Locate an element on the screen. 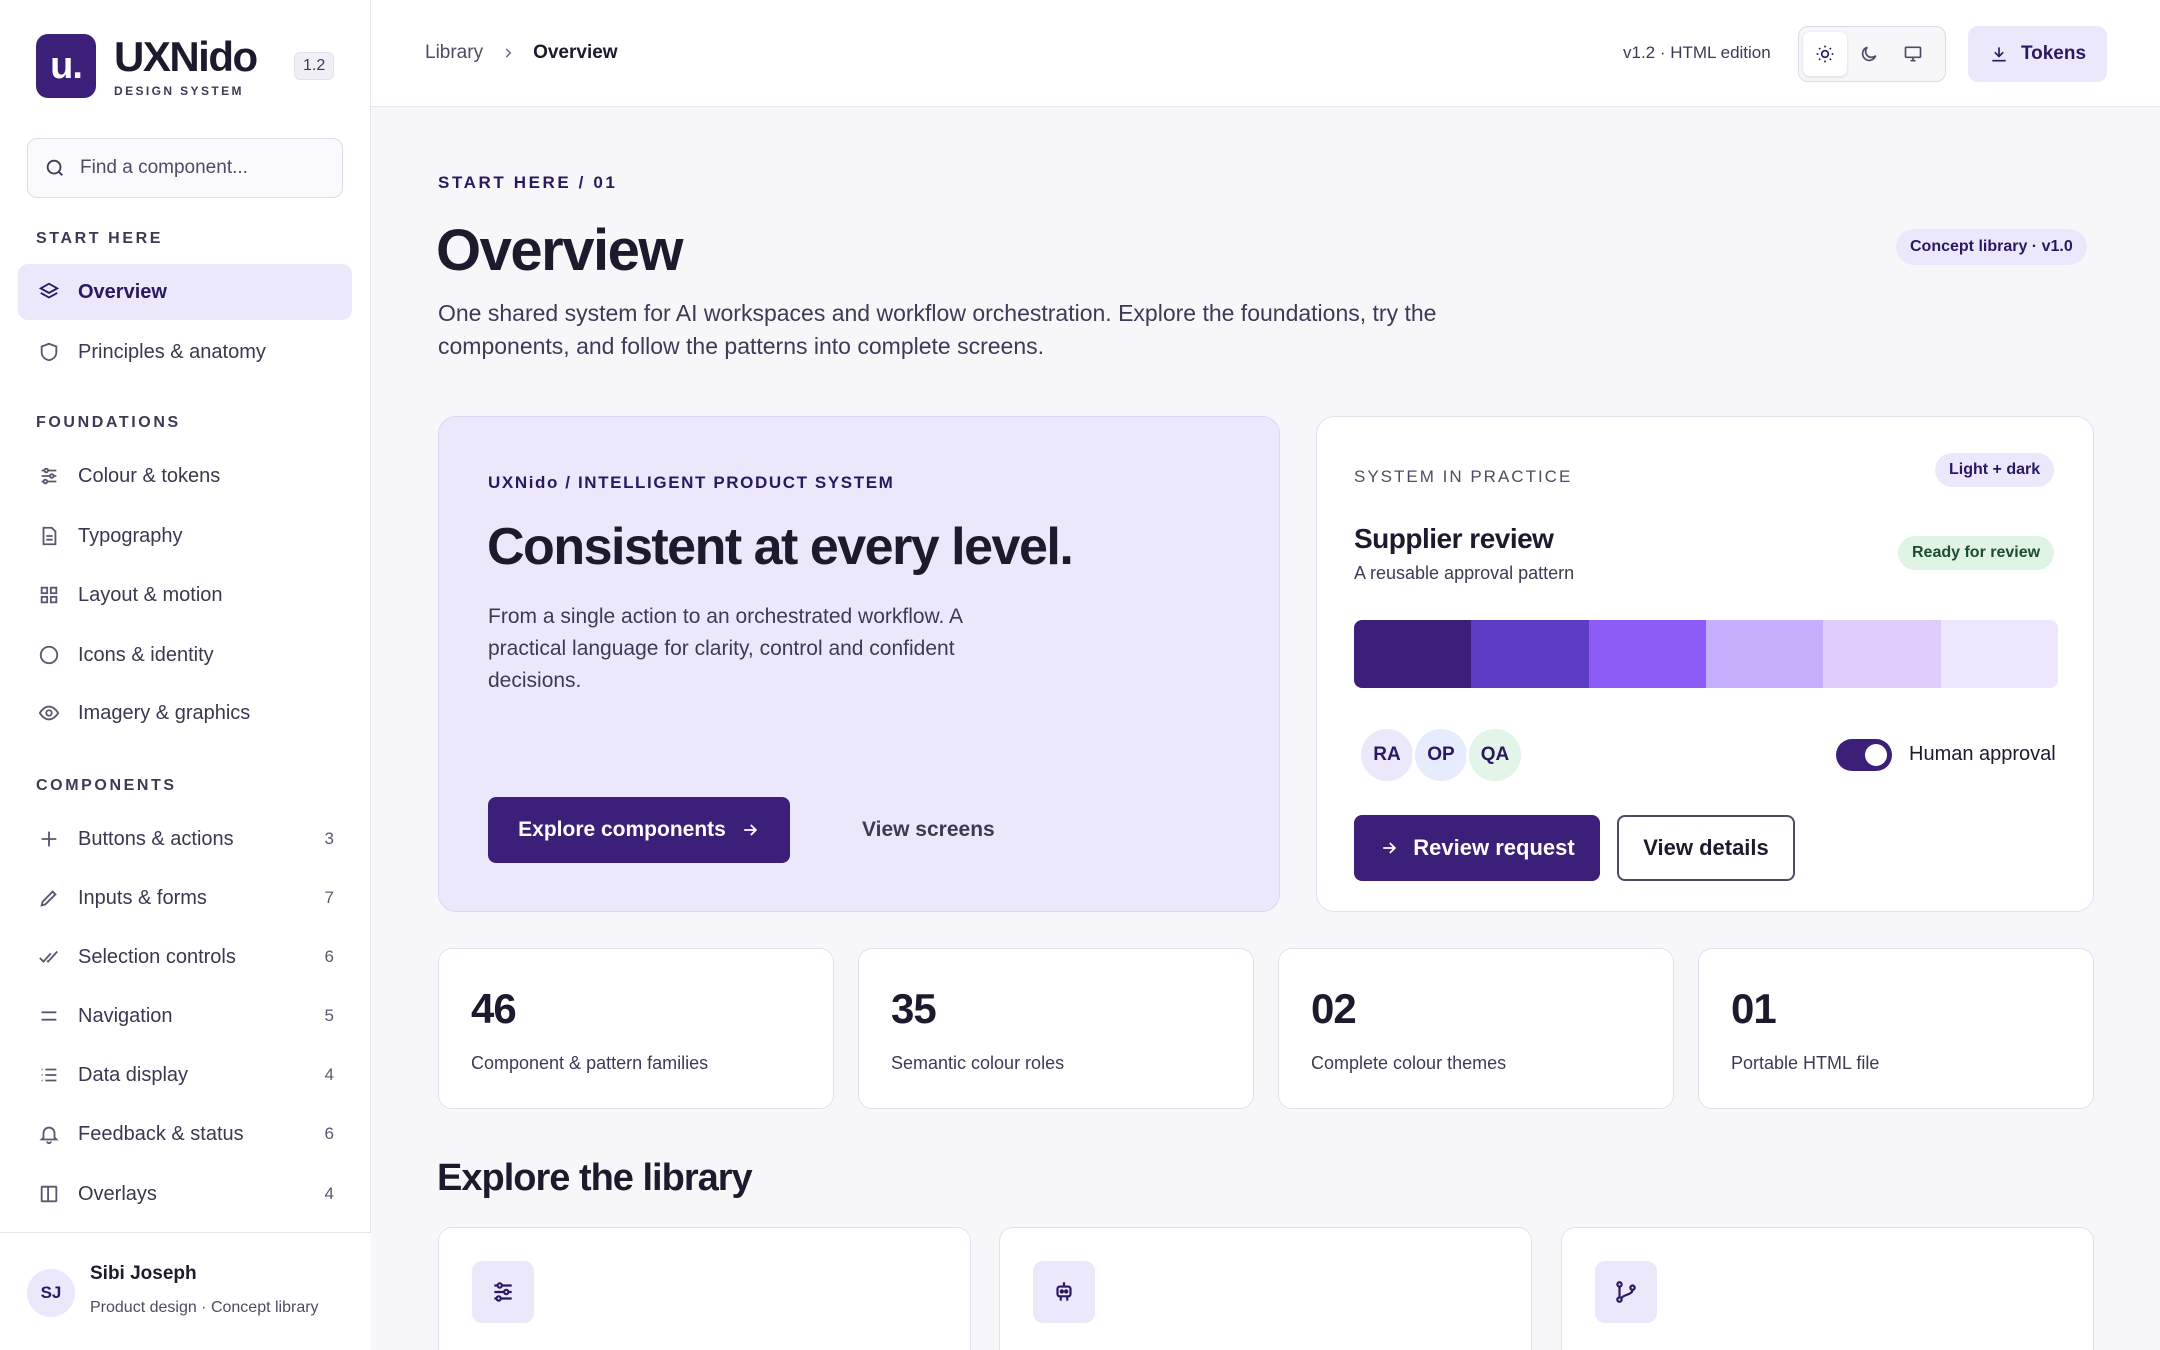  view-screens-link: View screens is located at coordinates (928, 830).